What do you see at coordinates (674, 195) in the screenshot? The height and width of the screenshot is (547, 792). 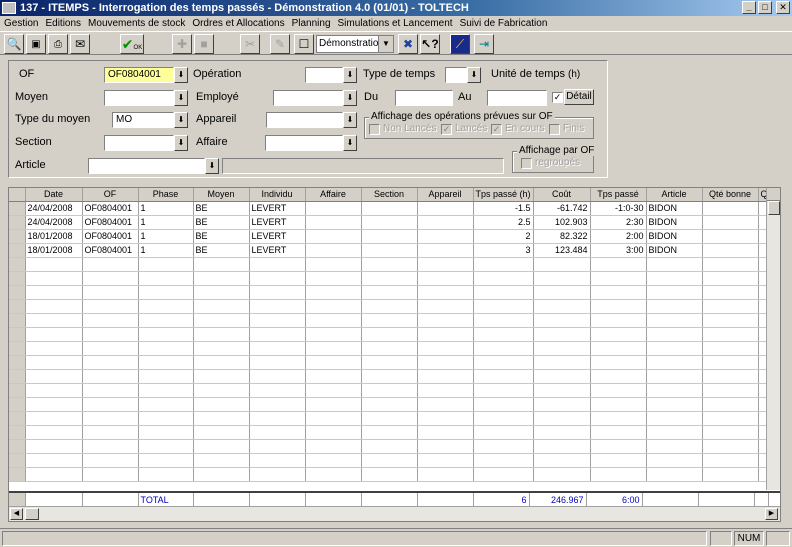 I see `column-header-article: Article` at bounding box center [674, 195].